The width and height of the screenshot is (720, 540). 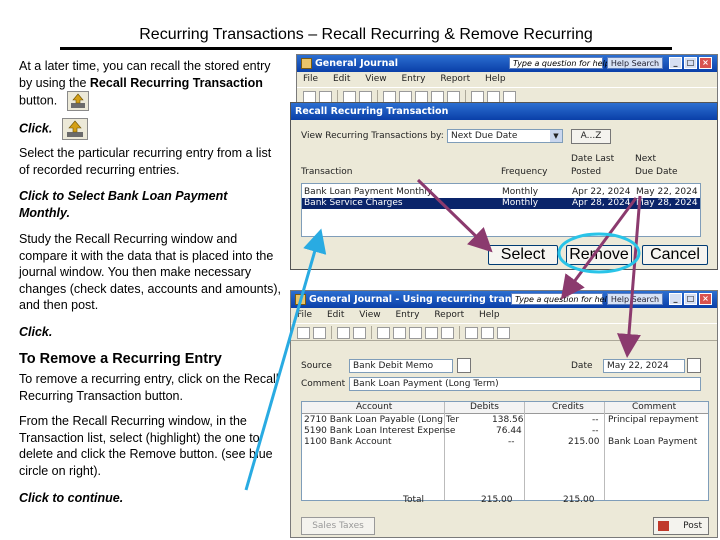 What do you see at coordinates (656, 172) in the screenshot?
I see `col-next-due-2: Due Date` at bounding box center [656, 172].